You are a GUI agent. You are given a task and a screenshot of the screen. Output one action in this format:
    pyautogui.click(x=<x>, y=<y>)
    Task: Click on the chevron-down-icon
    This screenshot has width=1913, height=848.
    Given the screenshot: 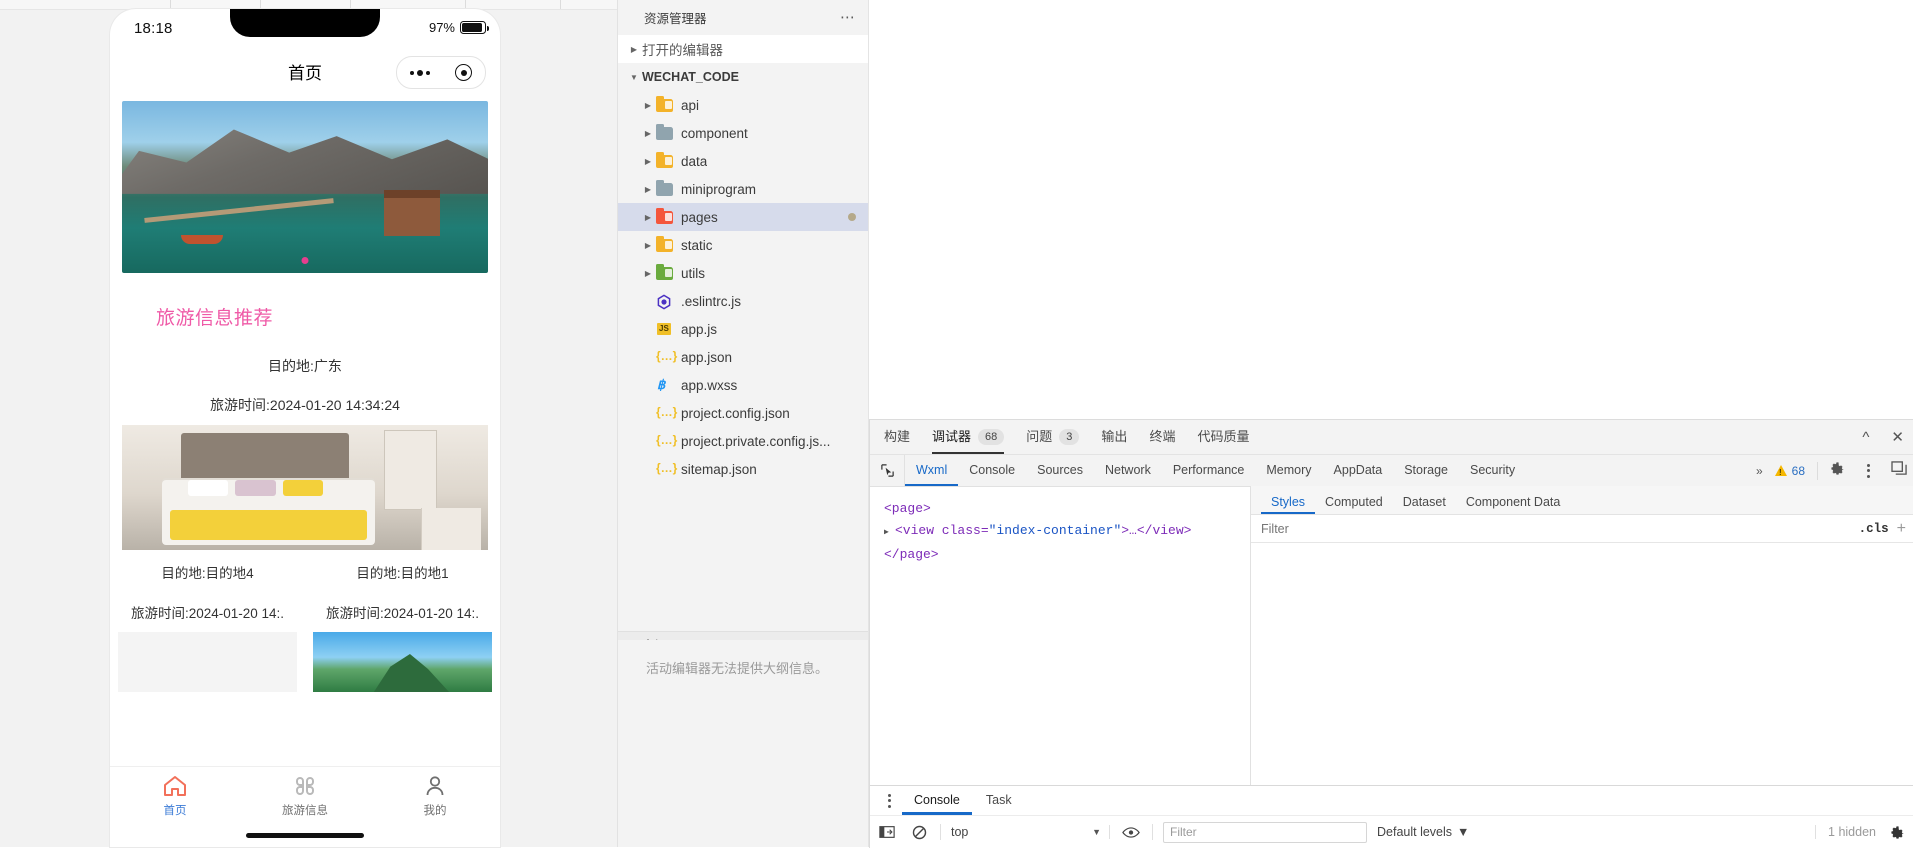 What is the action you would take?
    pyautogui.click(x=634, y=77)
    